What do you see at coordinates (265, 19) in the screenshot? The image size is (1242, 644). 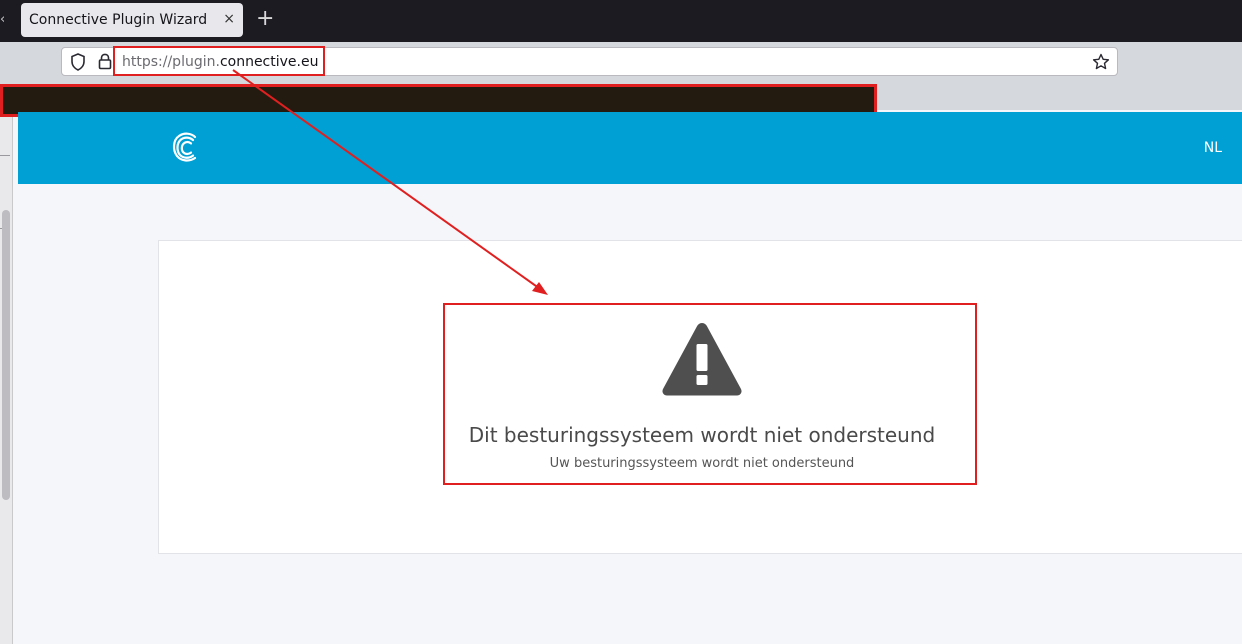 I see `new-tab-button: +` at bounding box center [265, 19].